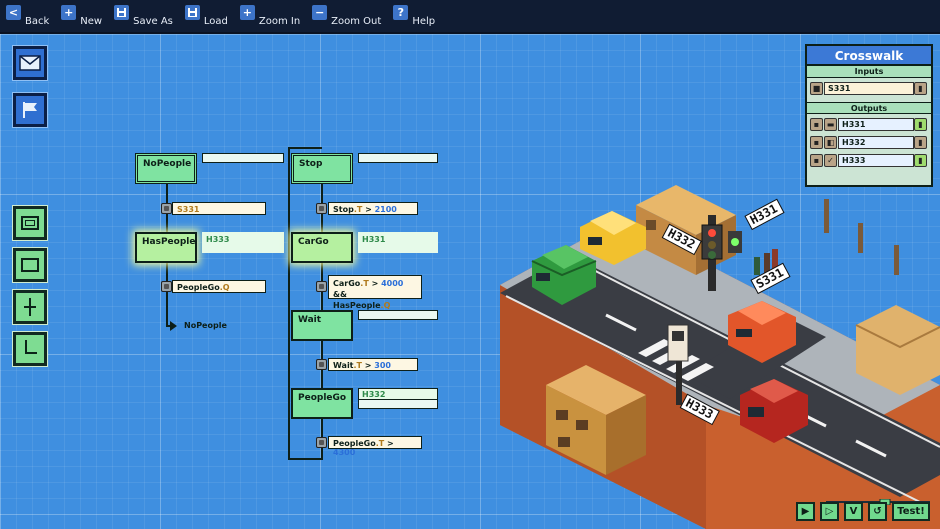  I want to click on state-node-tool-button, so click(30, 223).